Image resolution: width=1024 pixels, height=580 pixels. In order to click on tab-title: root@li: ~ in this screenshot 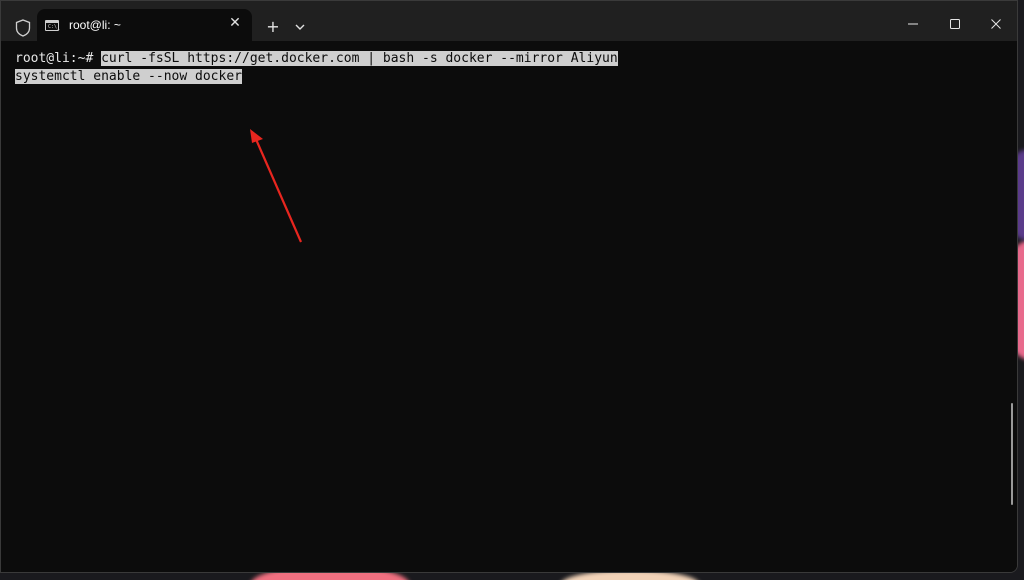, I will do `click(95, 25)`.